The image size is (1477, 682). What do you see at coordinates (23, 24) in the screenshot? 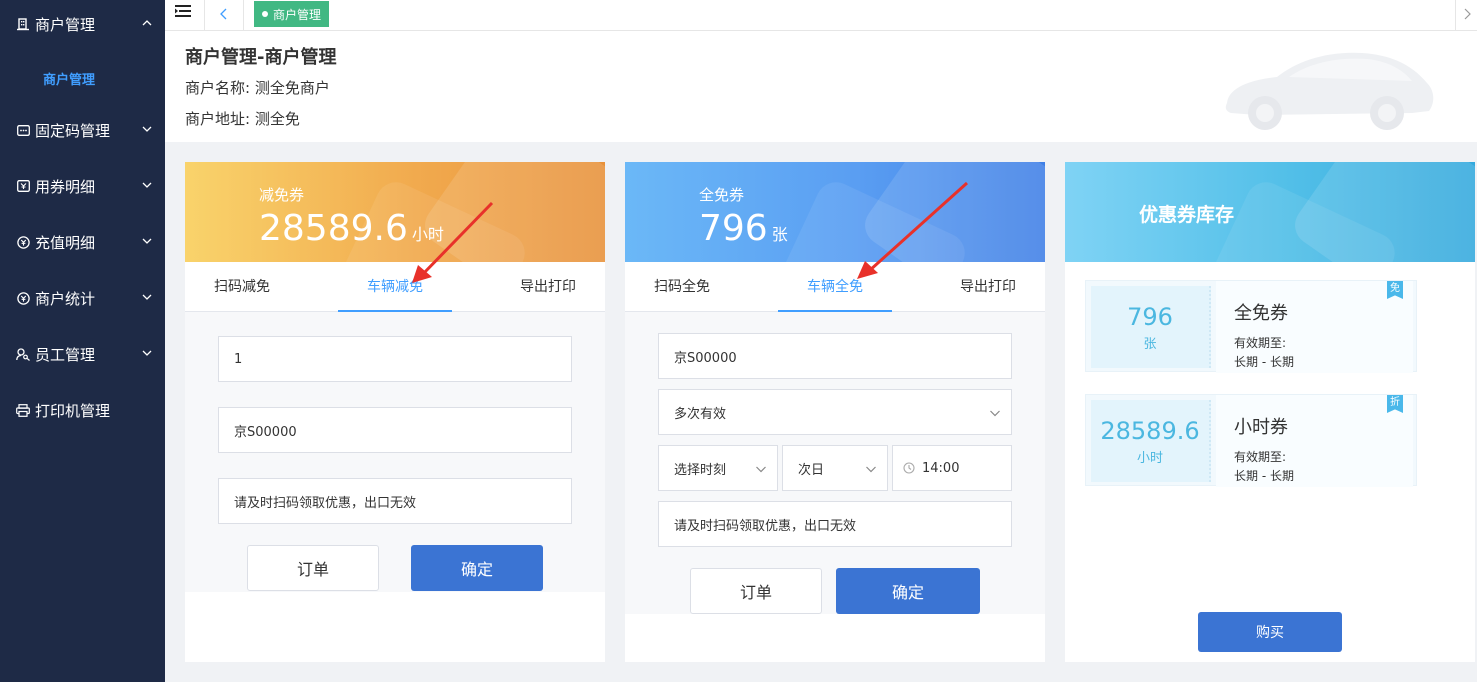
I see `building-icon` at bounding box center [23, 24].